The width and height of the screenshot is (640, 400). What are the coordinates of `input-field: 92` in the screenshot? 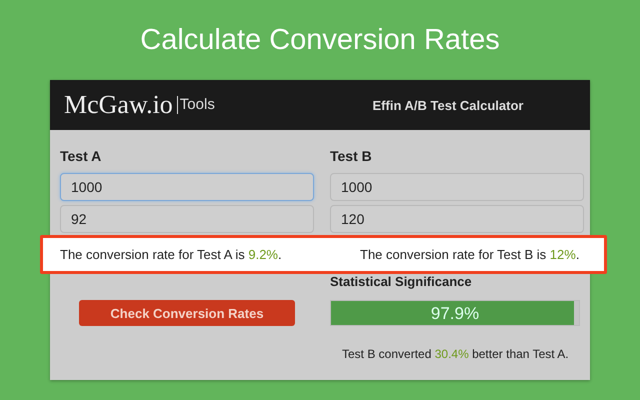 It's located at (187, 219).